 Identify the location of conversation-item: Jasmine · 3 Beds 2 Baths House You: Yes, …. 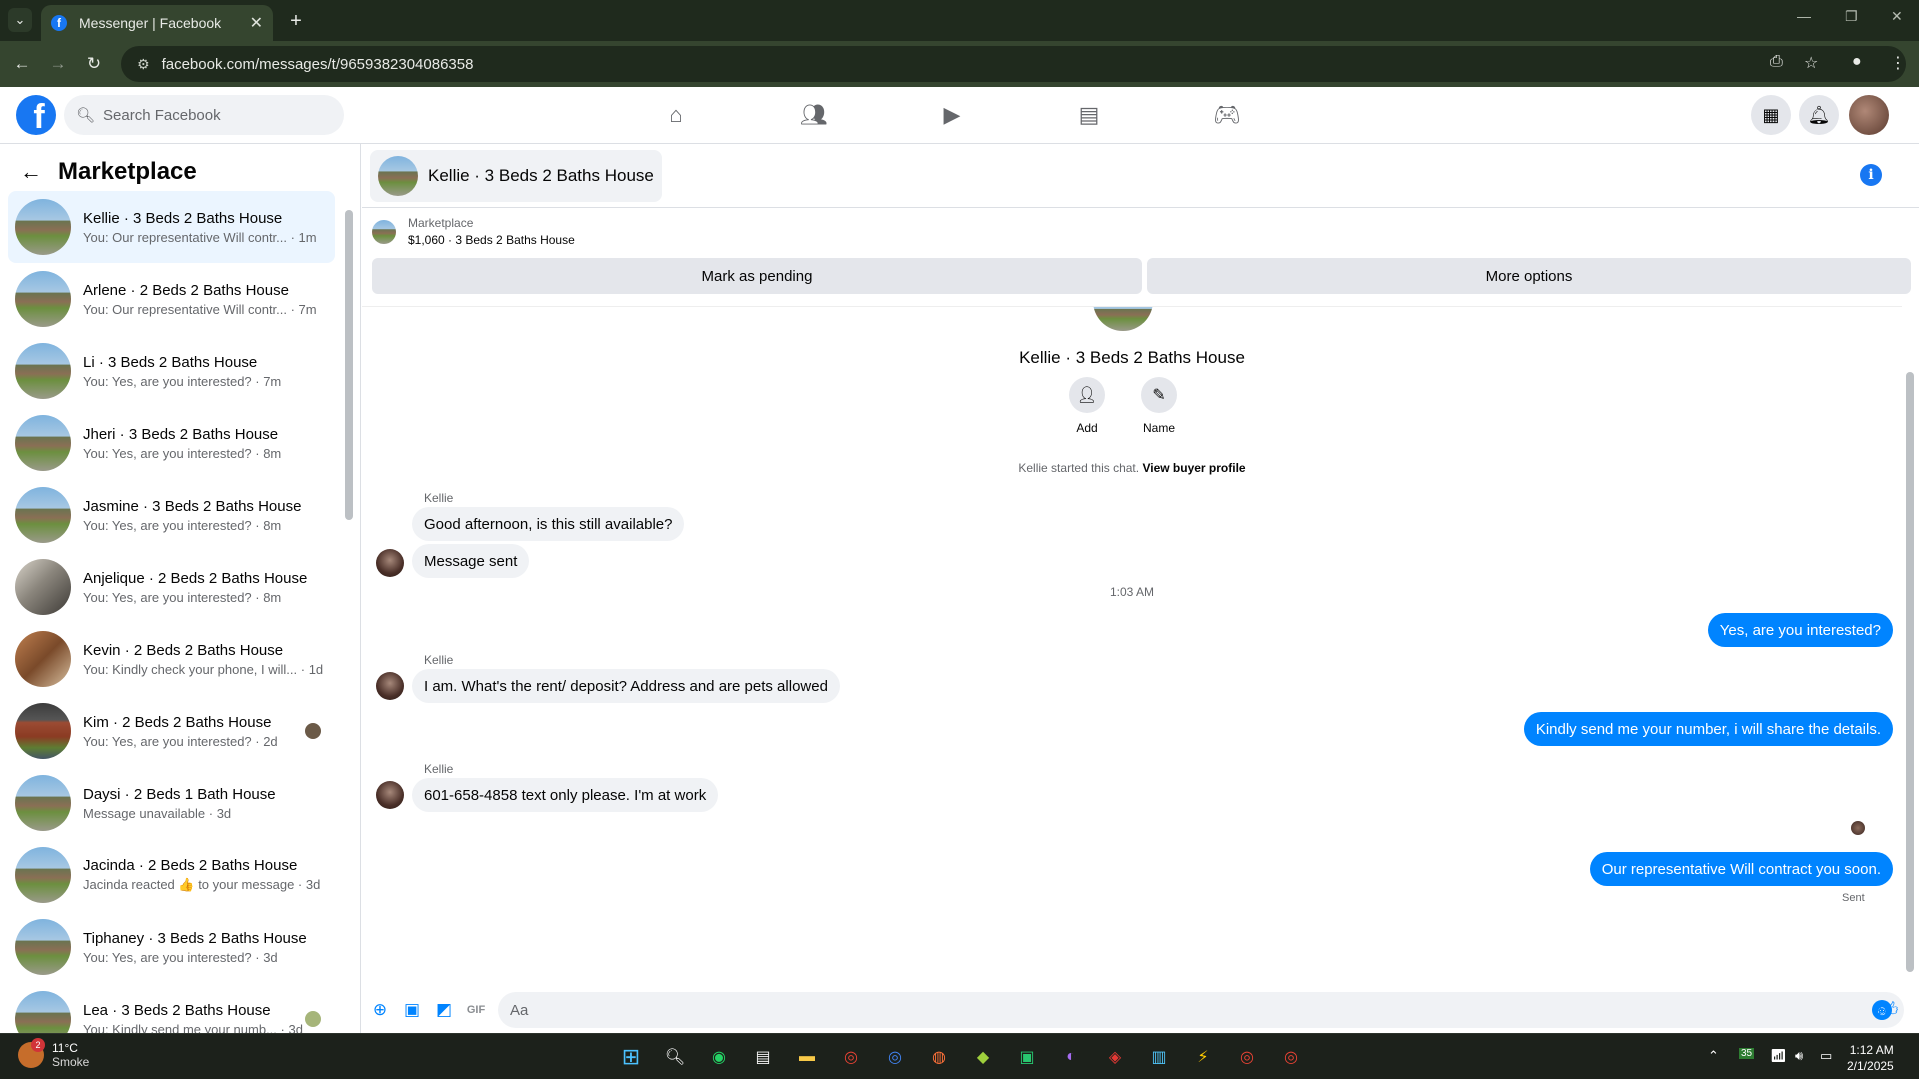
(171, 515).